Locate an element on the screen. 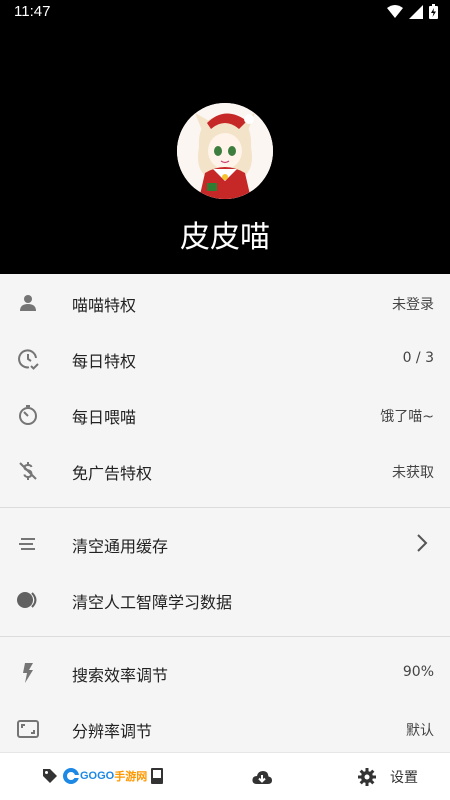 Image resolution: width=450 pixels, height=800 pixels. row-clear-cache: 清空通用缓存 is located at coordinates (225, 544).